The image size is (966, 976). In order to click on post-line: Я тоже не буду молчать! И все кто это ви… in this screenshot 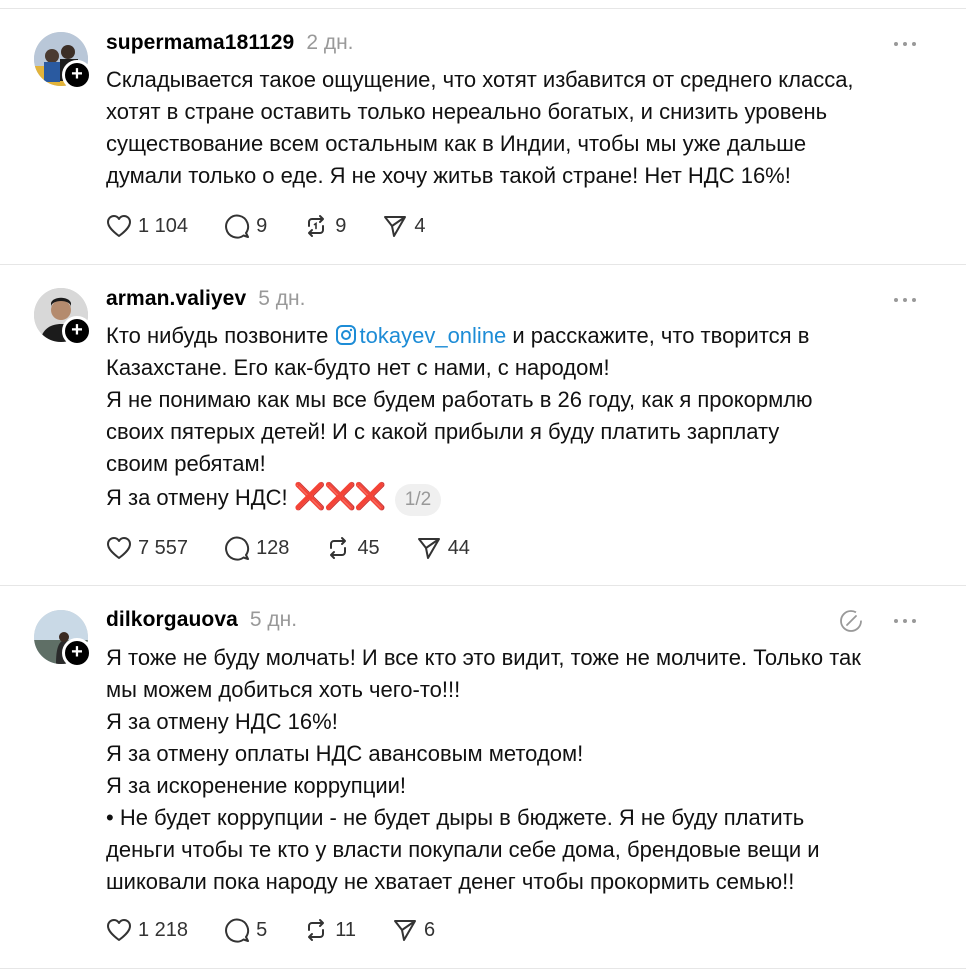, I will do `click(483, 657)`.